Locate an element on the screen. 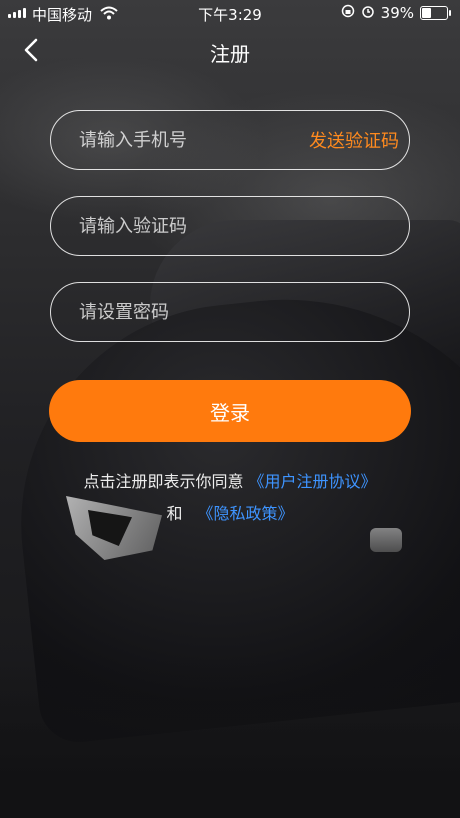  rotation-lock-icon is located at coordinates (348, 13).